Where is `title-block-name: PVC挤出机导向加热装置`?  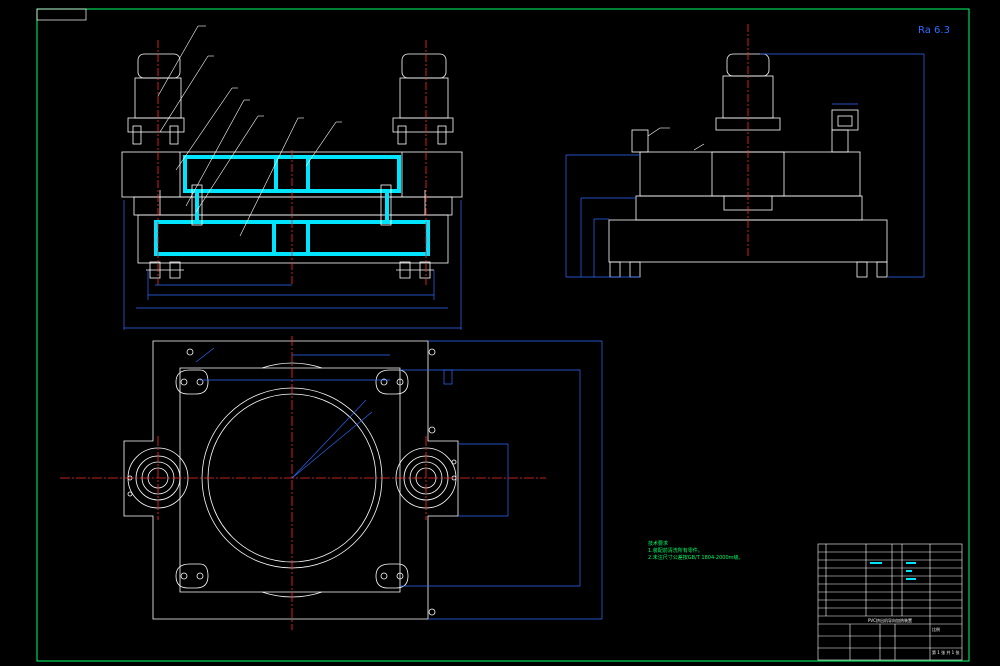
title-block-name: PVC挤出机导向加热装置 is located at coordinates (890, 620).